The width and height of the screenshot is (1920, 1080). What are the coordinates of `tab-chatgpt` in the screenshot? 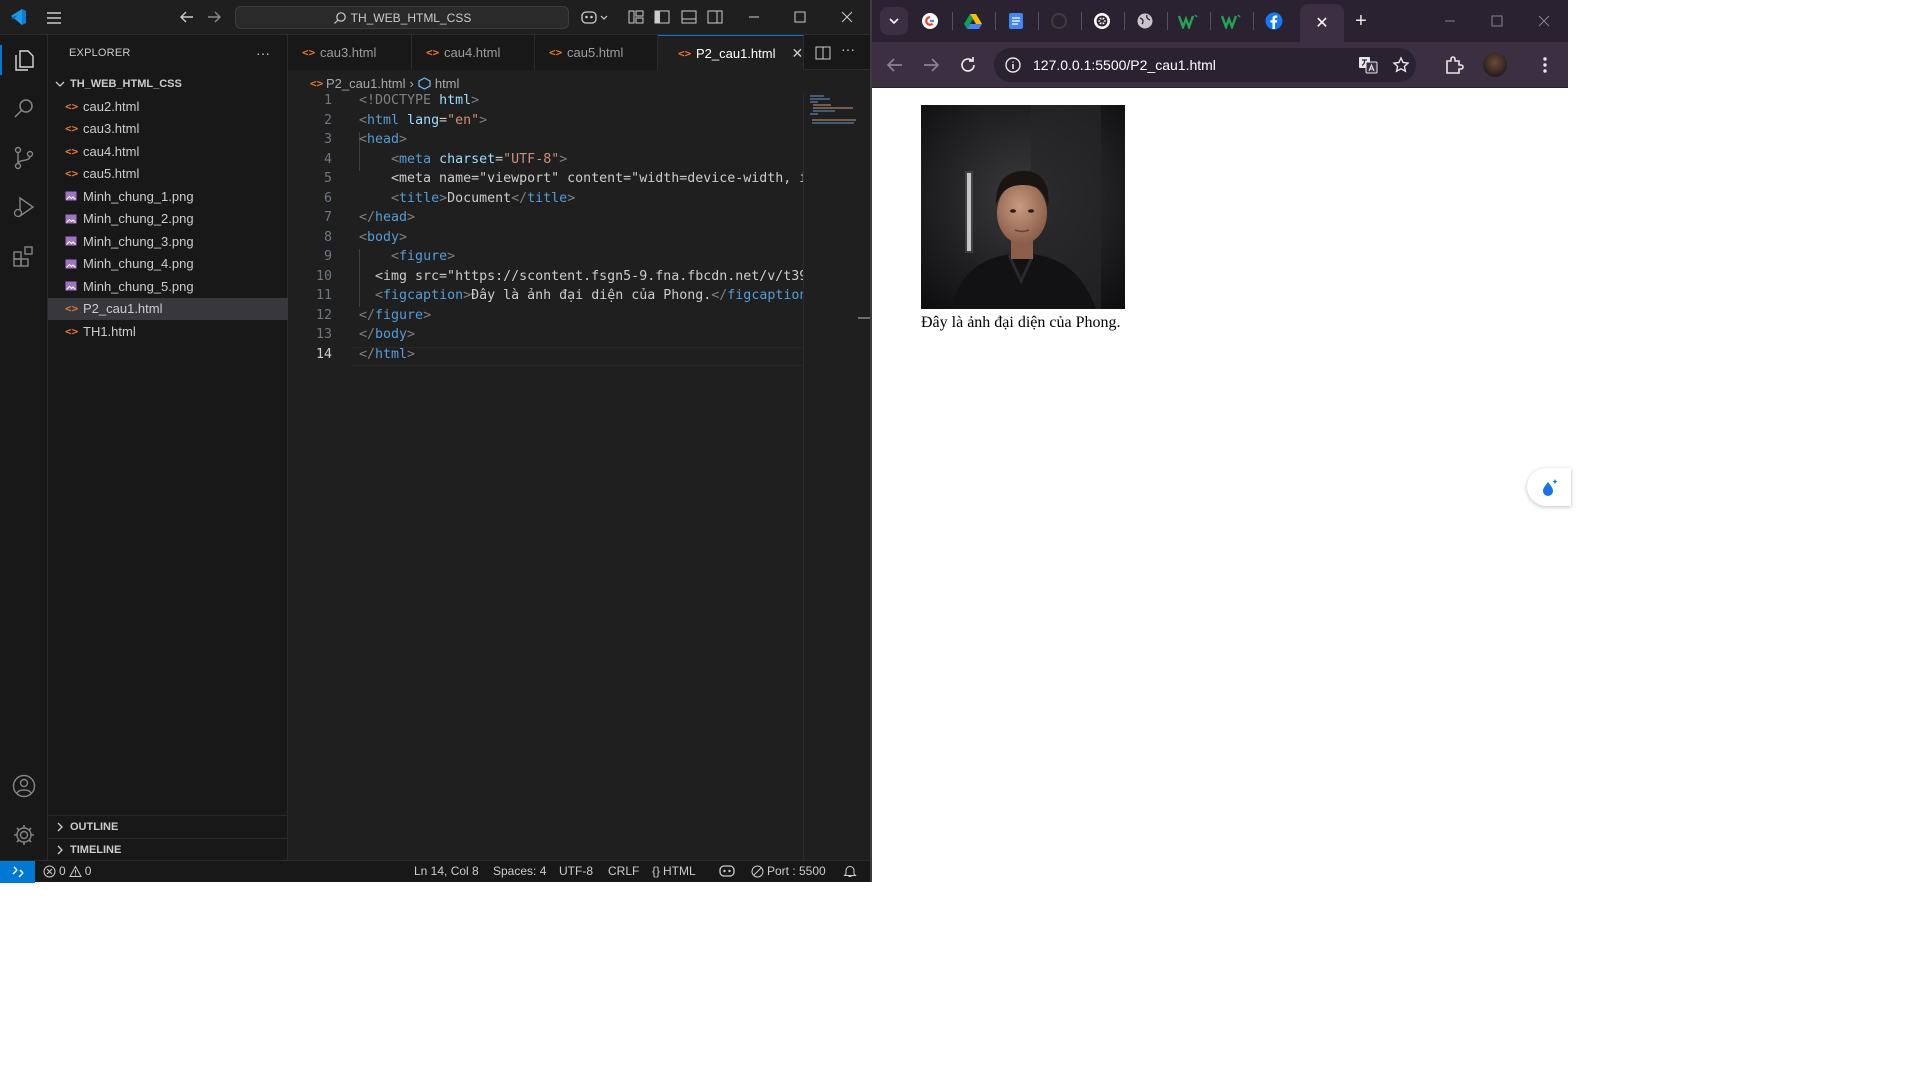 It's located at (1102, 21).